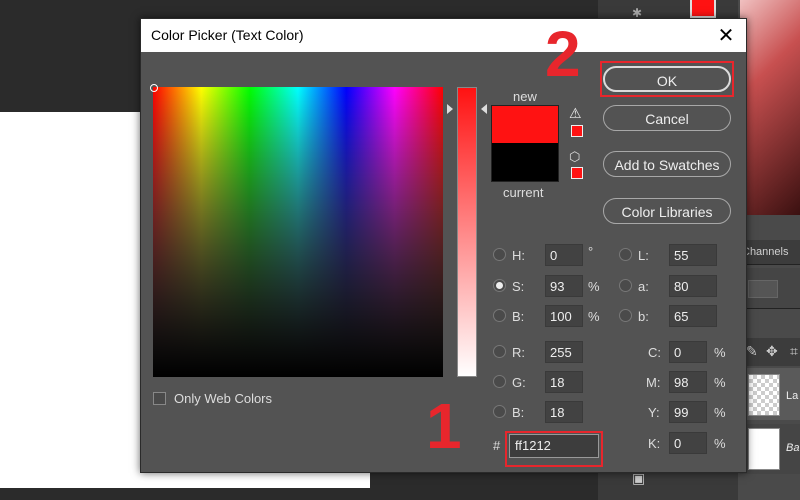 The image size is (800, 500). I want to click on label-brightness: B:, so click(518, 316).